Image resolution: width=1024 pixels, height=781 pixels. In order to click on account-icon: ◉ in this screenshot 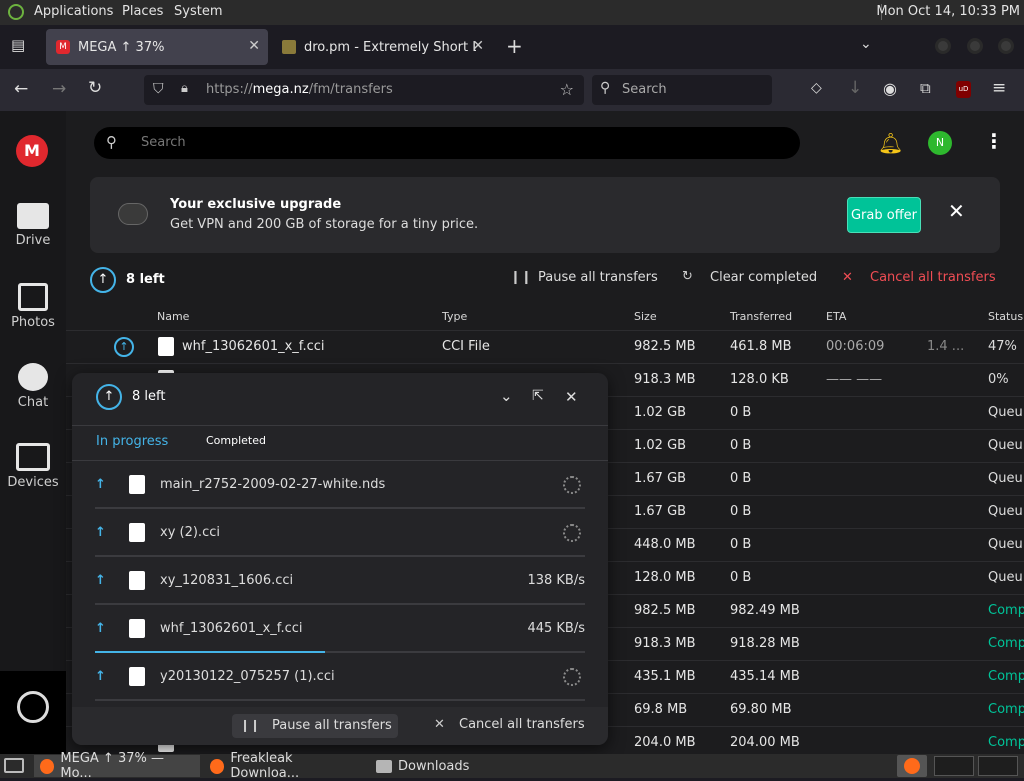, I will do `click(890, 88)`.